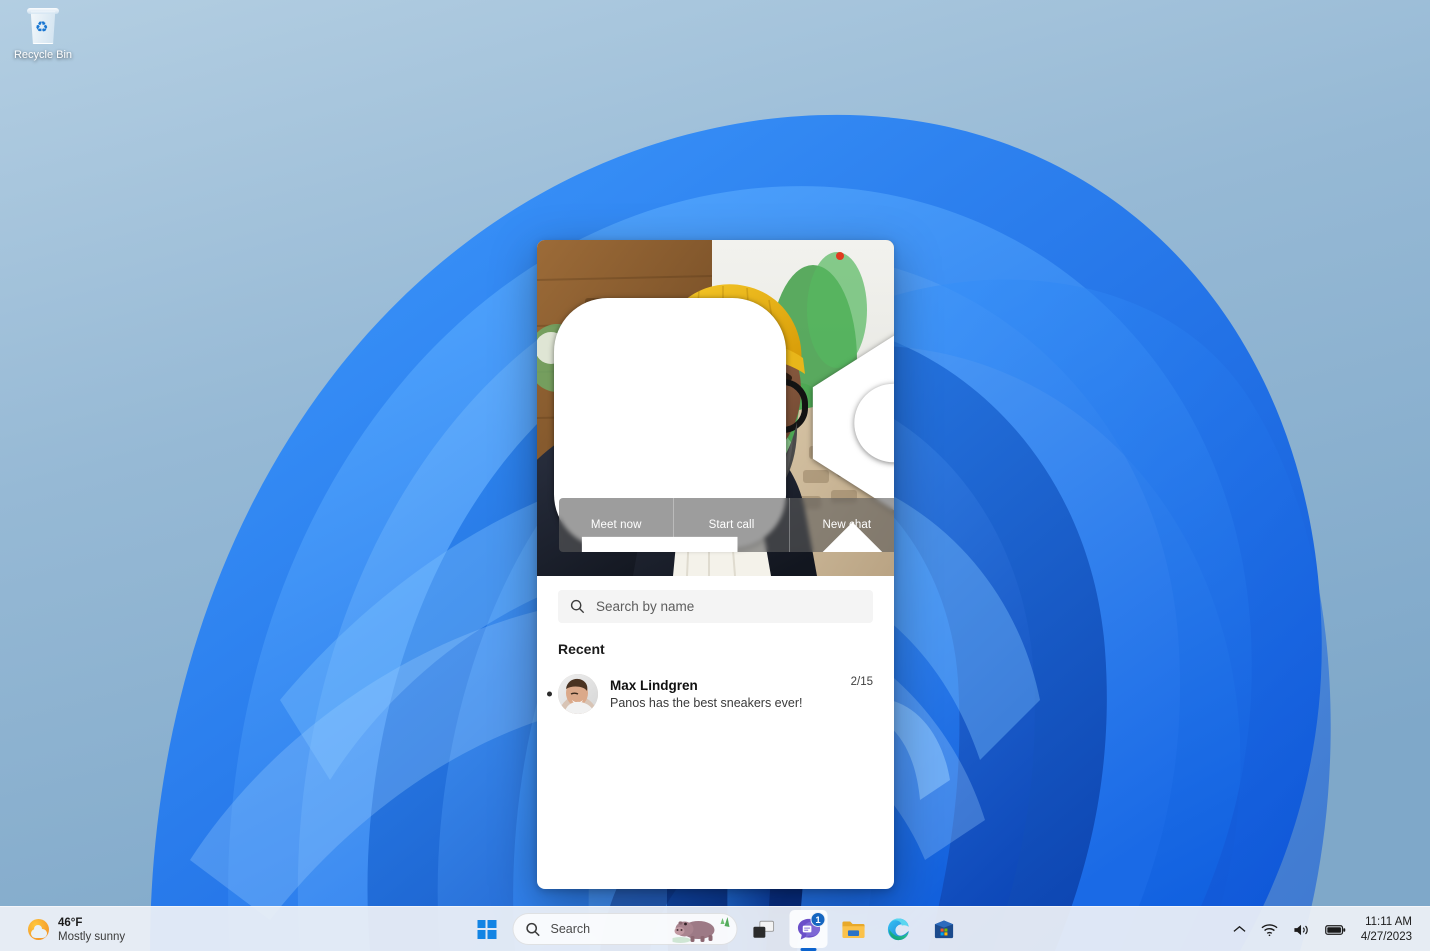 Image resolution: width=1430 pixels, height=951 pixels. Describe the element at coordinates (1388, 921) in the screenshot. I see `clock-time: 11:11 AM` at that location.